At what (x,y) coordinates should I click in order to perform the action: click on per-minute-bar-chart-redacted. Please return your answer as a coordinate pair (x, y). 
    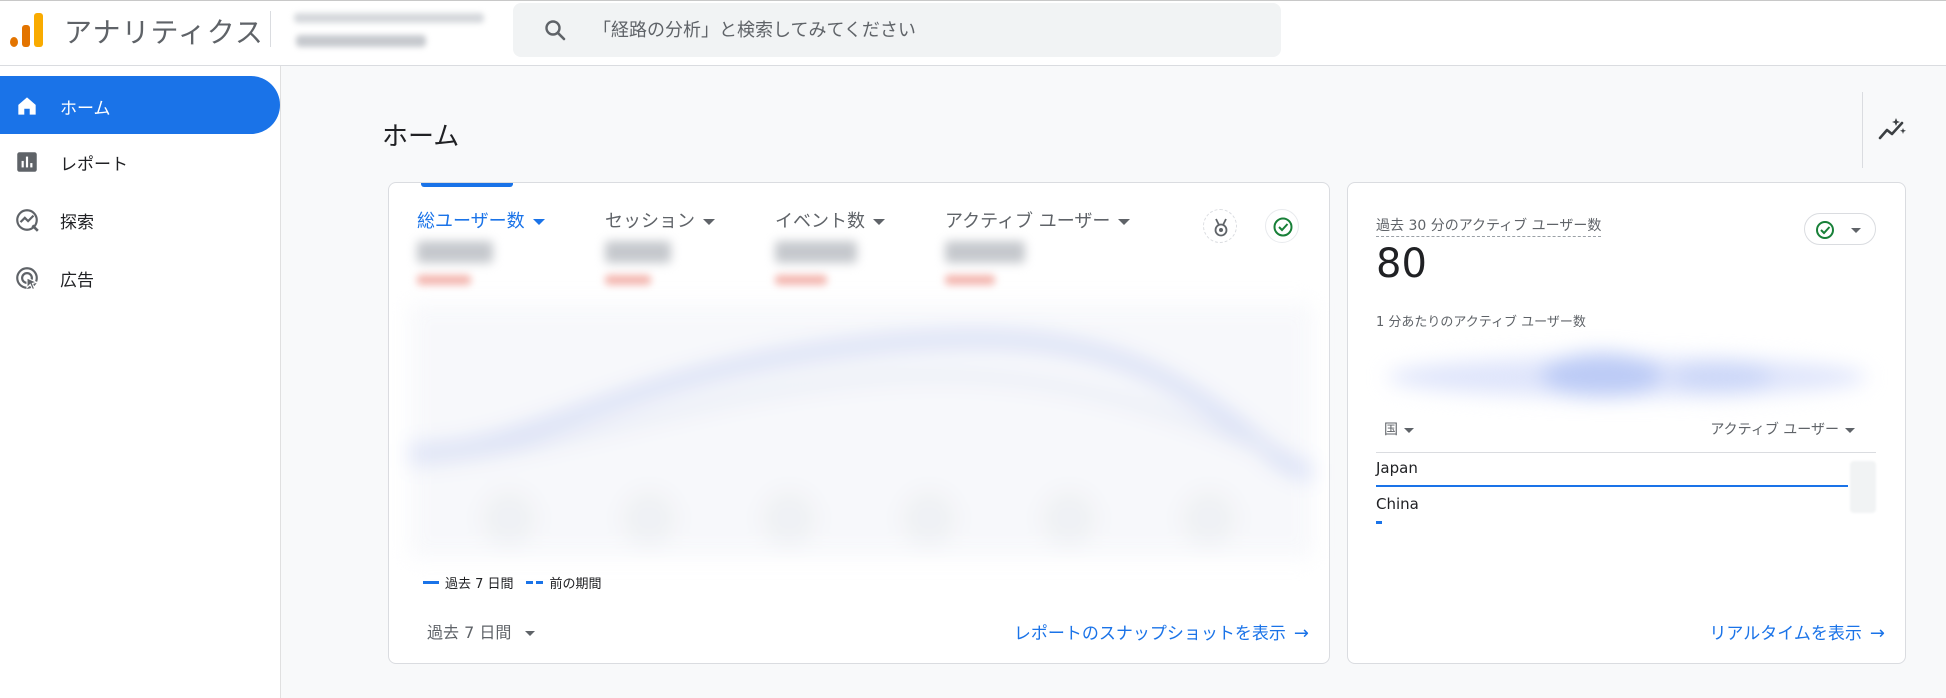
    Looking at the image, I should click on (1627, 375).